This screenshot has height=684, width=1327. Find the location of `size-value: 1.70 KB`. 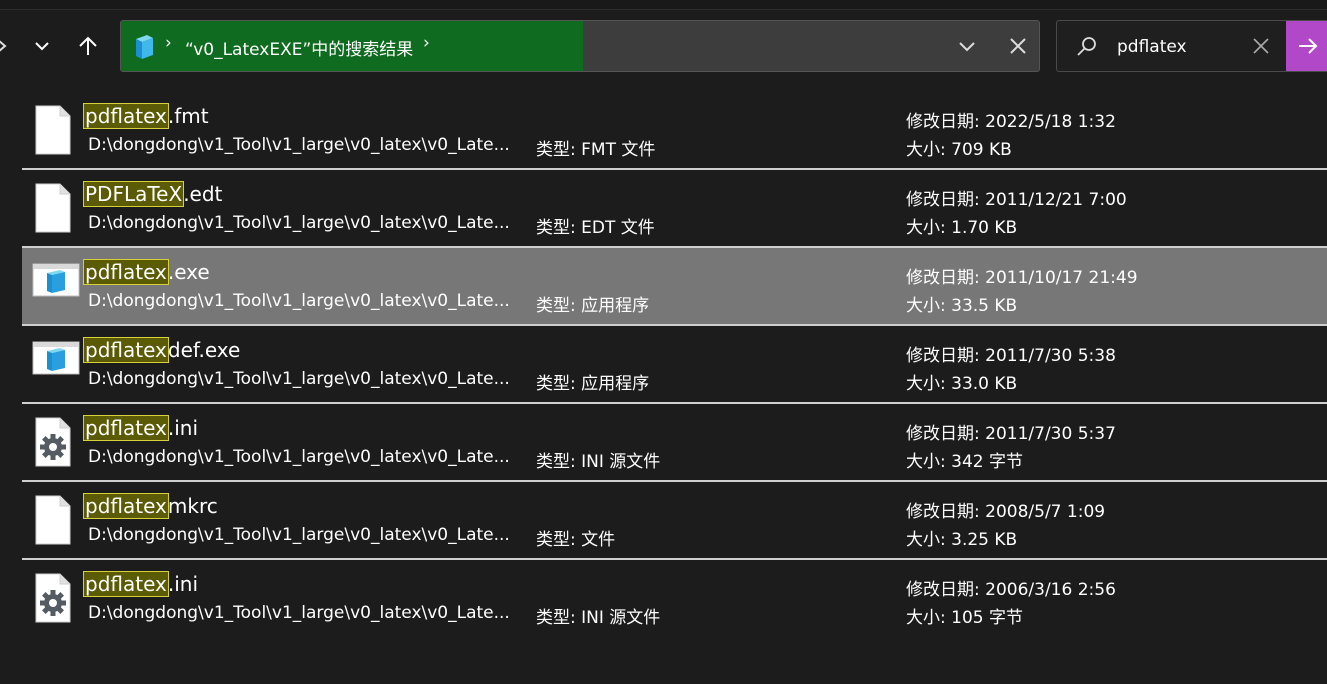

size-value: 1.70 KB is located at coordinates (984, 228).